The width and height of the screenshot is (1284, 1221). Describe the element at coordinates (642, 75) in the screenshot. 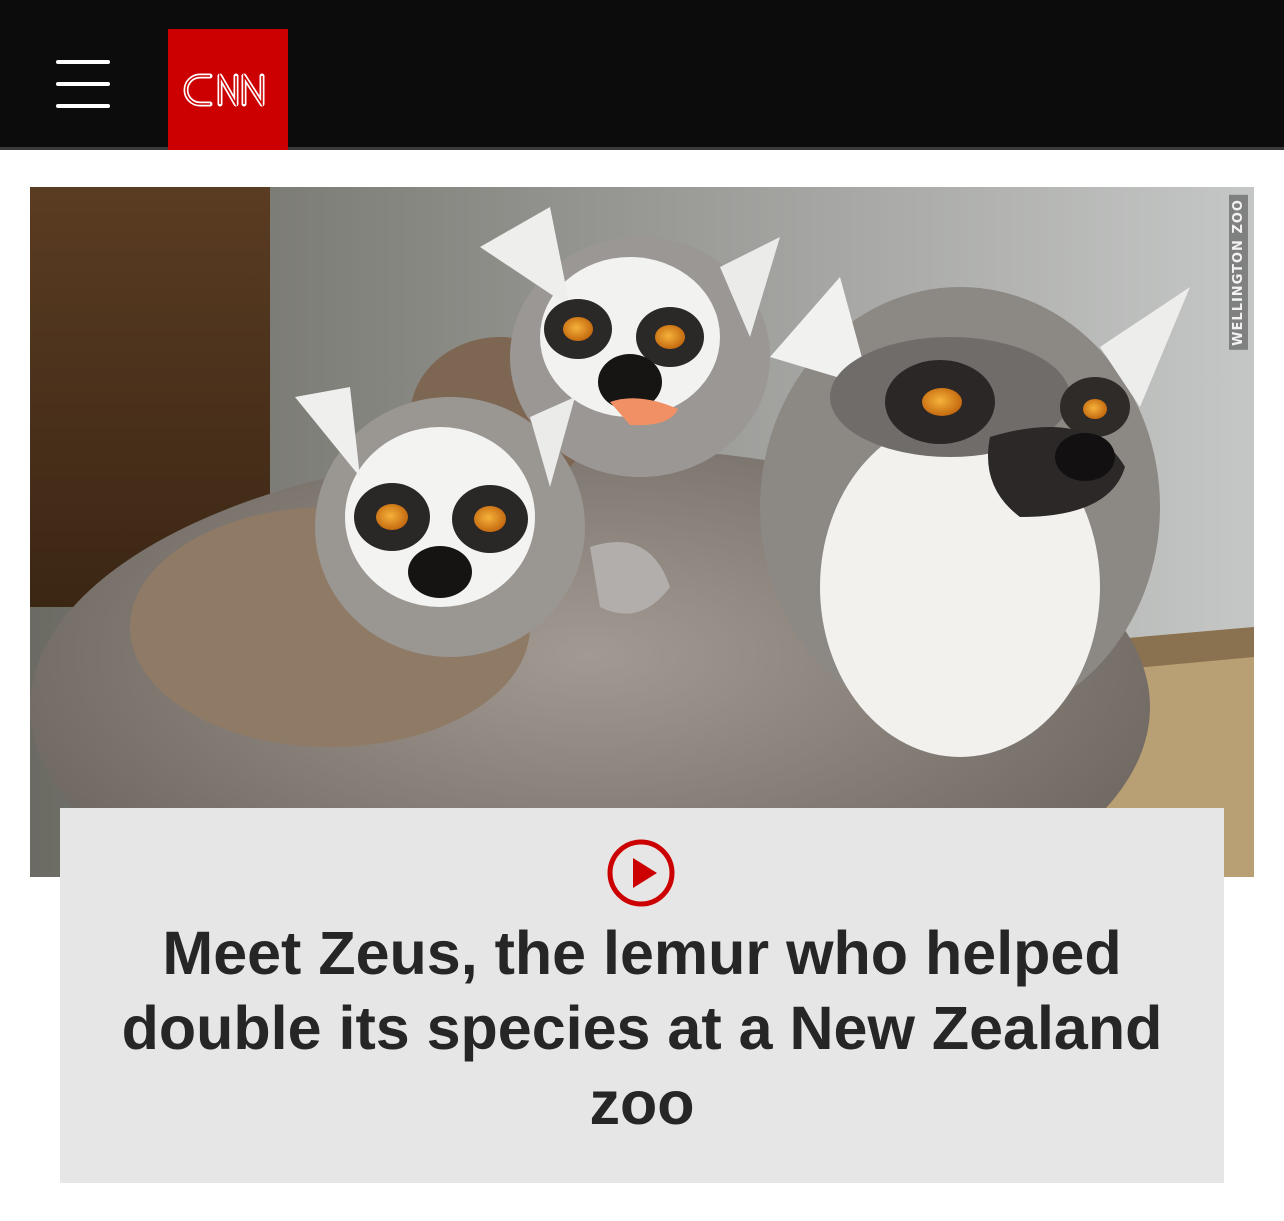

I see `top-nav-bar` at that location.